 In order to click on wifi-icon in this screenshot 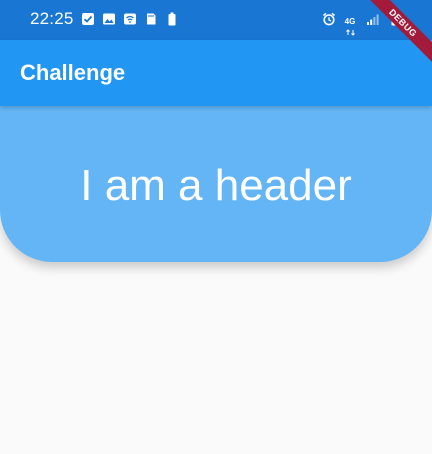, I will do `click(130, 19)`.